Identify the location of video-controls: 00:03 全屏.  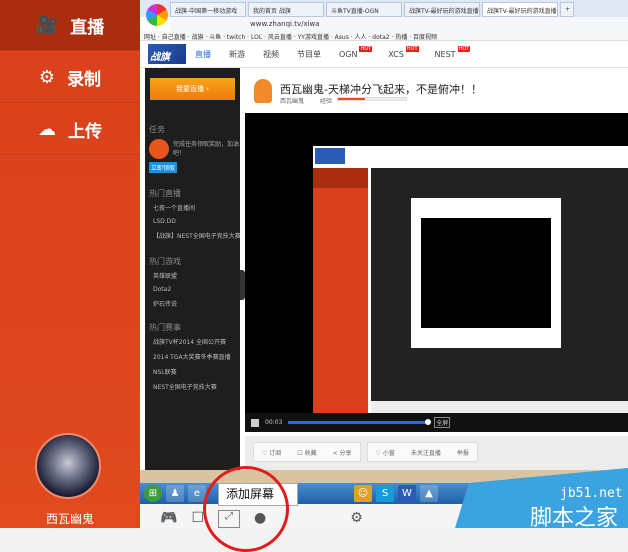
(436, 422).